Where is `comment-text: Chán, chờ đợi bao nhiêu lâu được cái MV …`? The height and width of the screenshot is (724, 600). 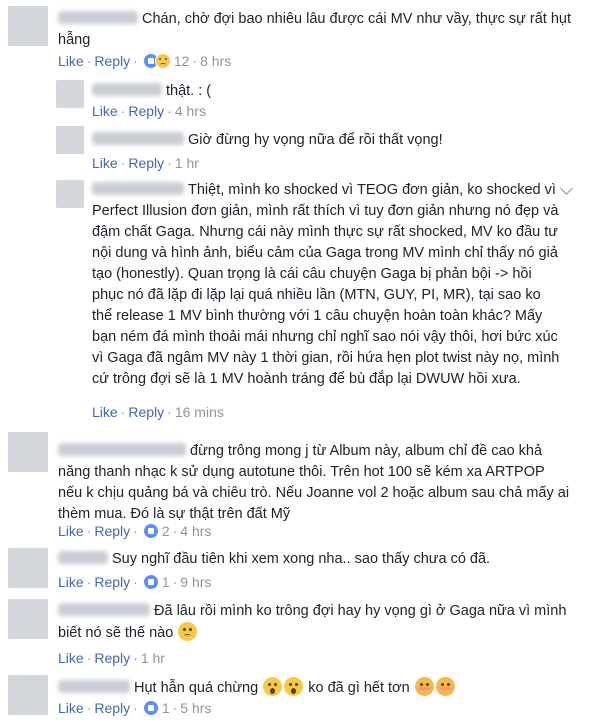 comment-text: Chán, chờ đợi bao nhiêu lâu được cái MV … is located at coordinates (314, 29).